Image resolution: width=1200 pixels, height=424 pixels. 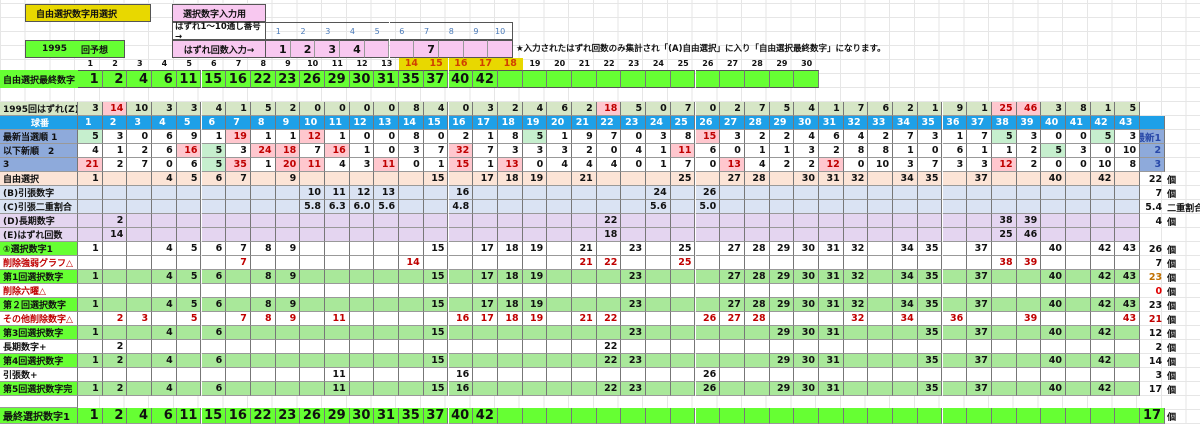 I want to click on free-final-number: 11, so click(x=189, y=79).